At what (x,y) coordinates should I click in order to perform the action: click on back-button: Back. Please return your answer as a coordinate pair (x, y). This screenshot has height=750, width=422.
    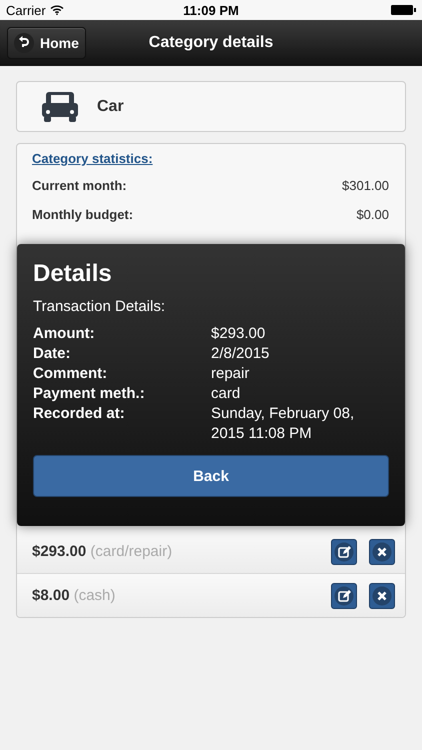
    Looking at the image, I should click on (211, 476).